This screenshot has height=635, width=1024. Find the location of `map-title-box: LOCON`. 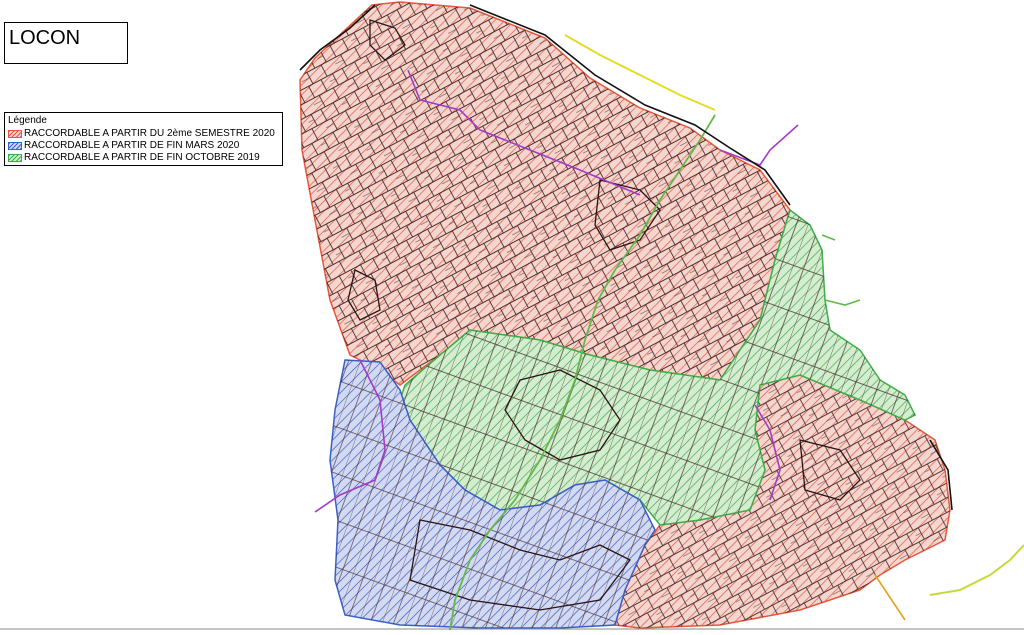

map-title-box: LOCON is located at coordinates (66, 43).